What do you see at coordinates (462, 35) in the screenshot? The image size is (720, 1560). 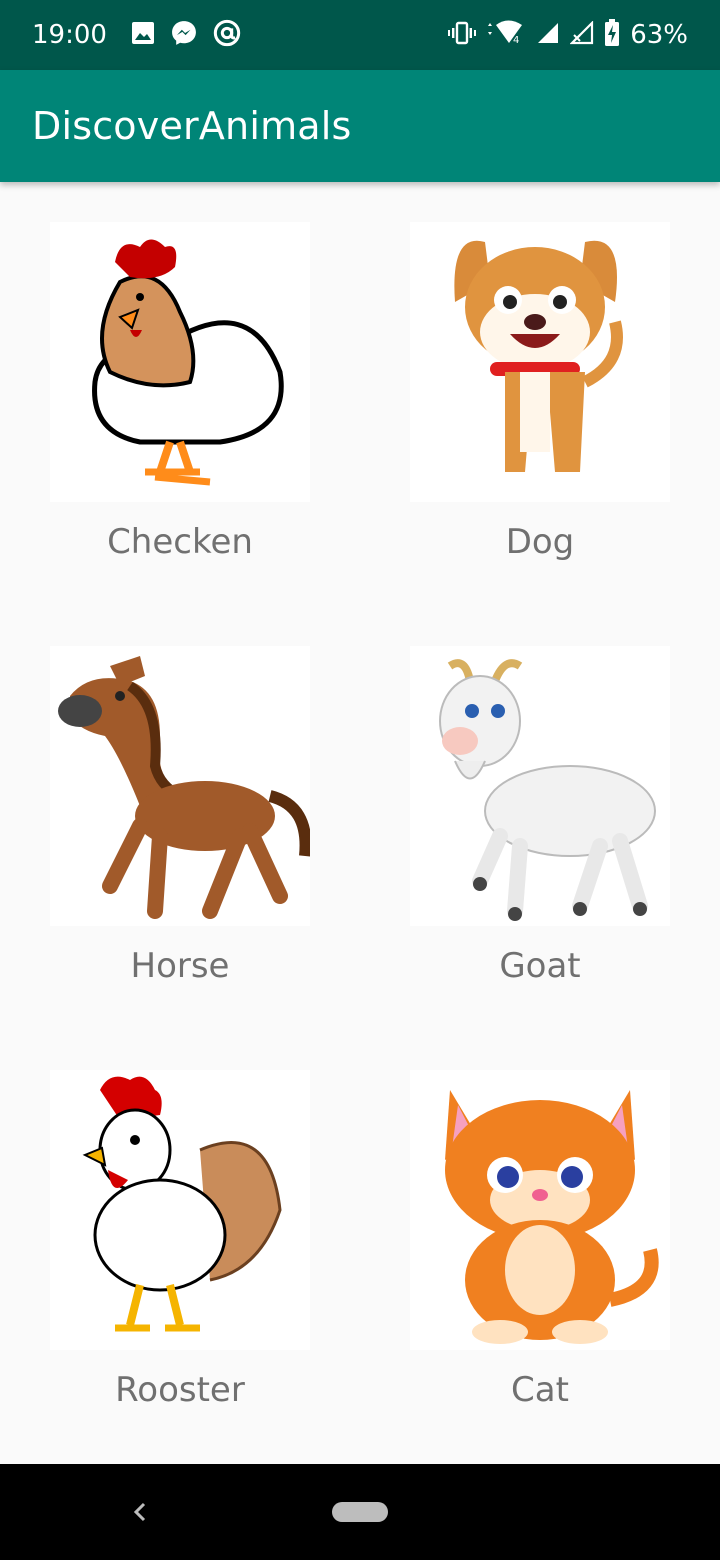 I see `vibrate-icon` at bounding box center [462, 35].